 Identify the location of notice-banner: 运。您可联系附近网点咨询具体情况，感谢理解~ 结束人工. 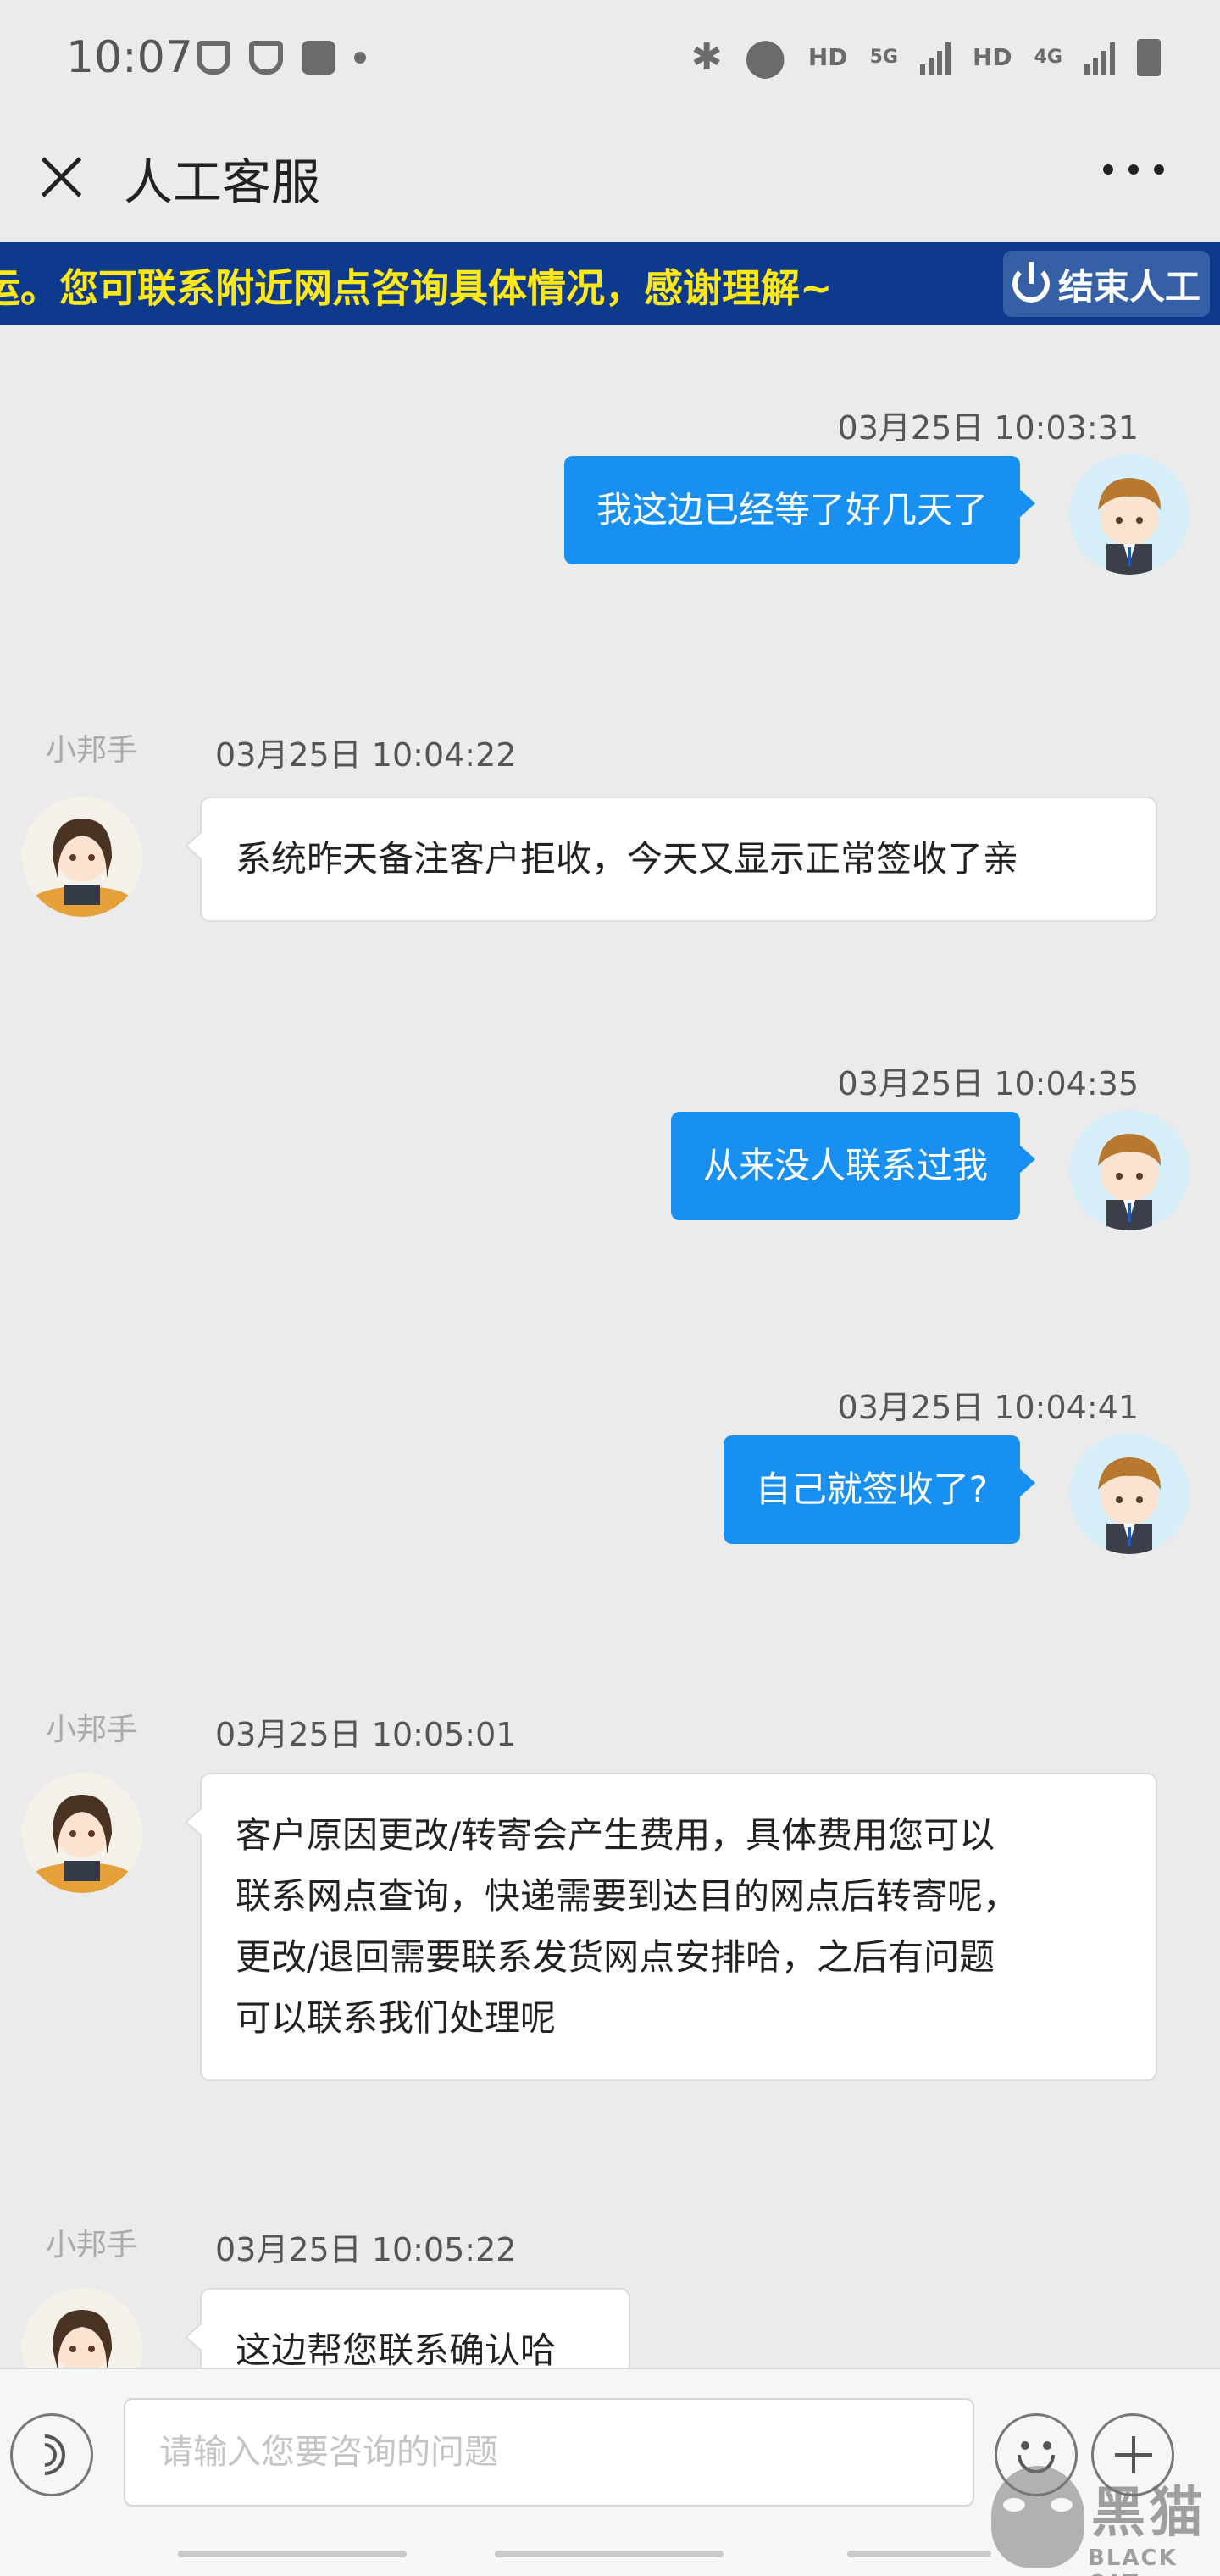
(610, 283).